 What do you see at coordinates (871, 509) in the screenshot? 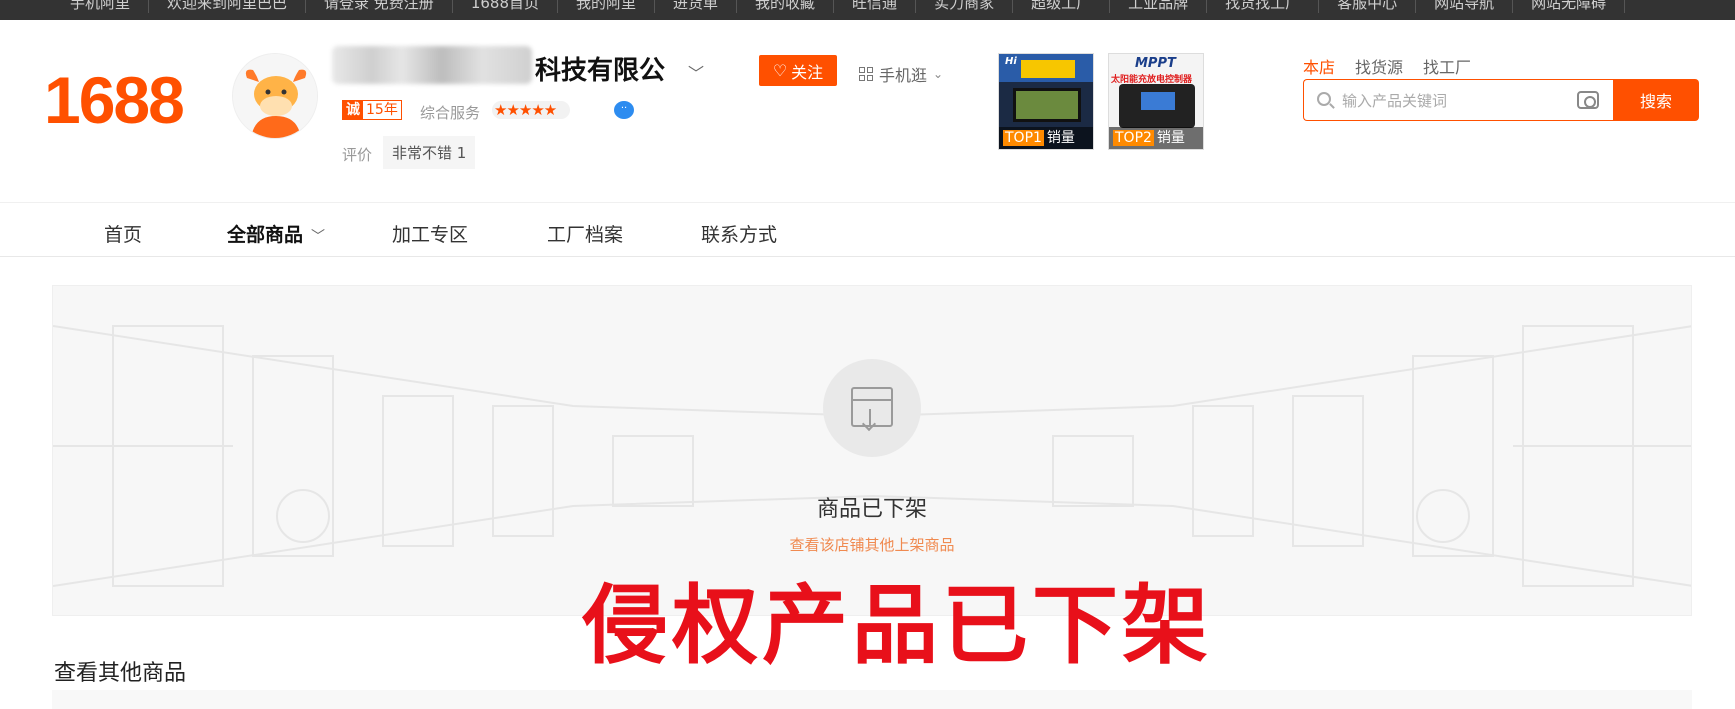
I see `empty-state-title: 商品已下架` at bounding box center [871, 509].